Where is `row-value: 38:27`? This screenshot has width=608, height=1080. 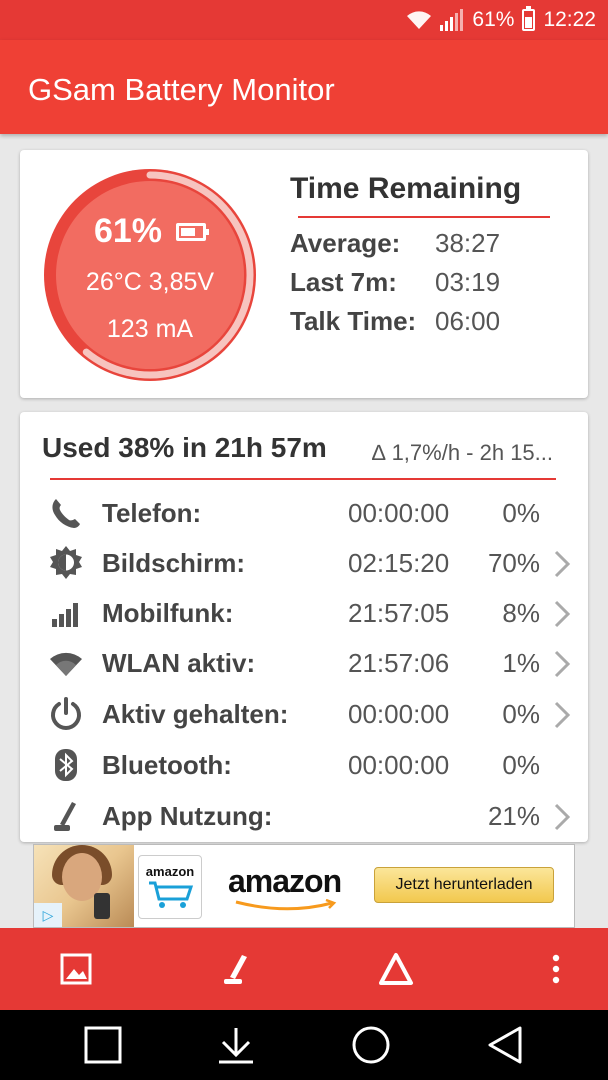
row-value: 38:27 is located at coordinates (468, 243).